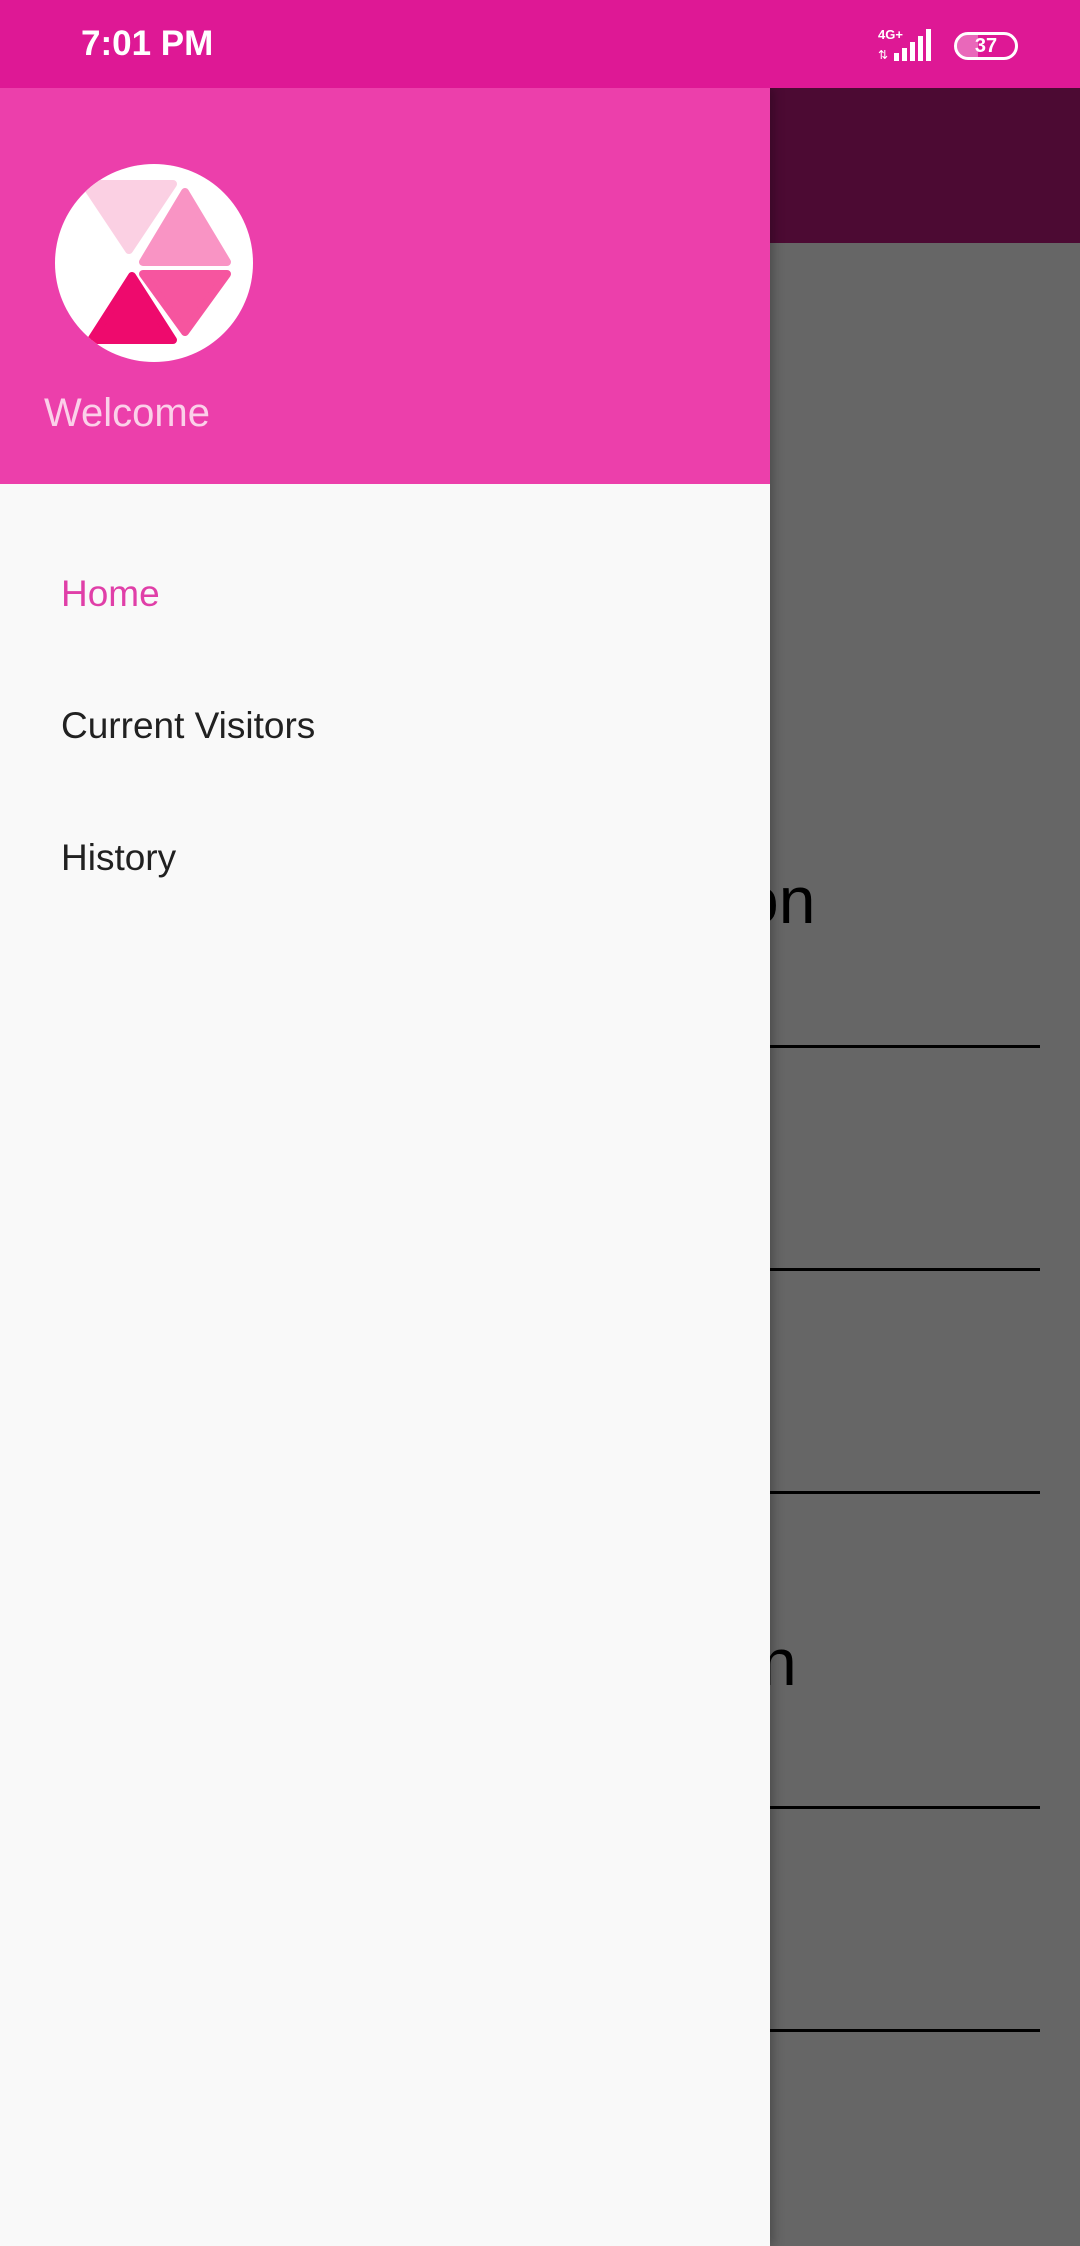 This screenshot has width=1080, height=2246. Describe the element at coordinates (127, 413) in the screenshot. I see `welcome-text: Welcome` at that location.